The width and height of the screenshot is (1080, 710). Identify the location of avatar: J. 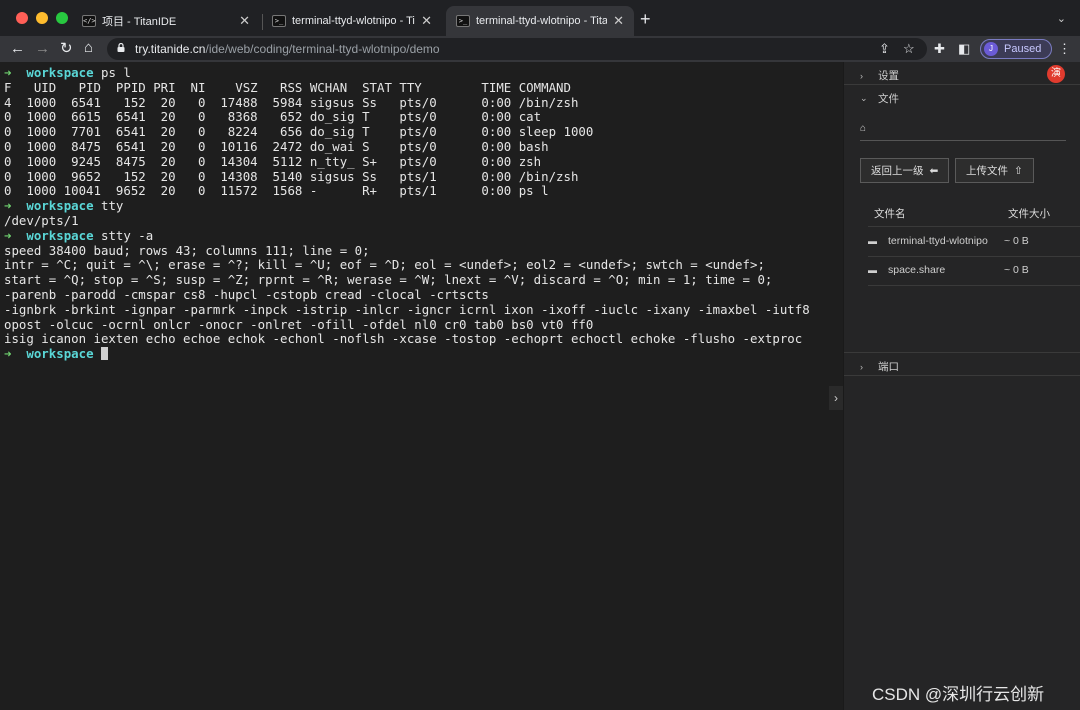
(991, 49).